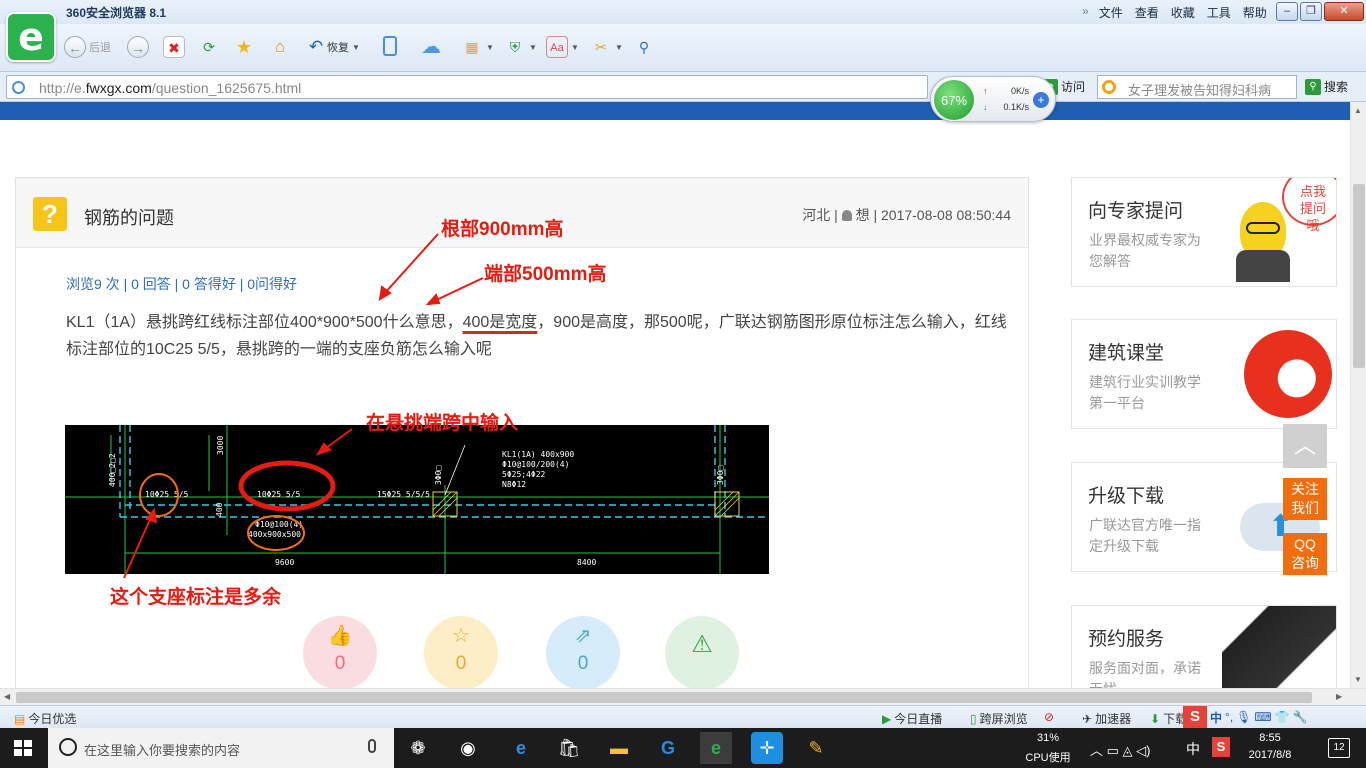 The height and width of the screenshot is (768, 1366). Describe the element at coordinates (538, 454) in the screenshot. I see `cad-label: KL1(1A) 400x900` at that location.